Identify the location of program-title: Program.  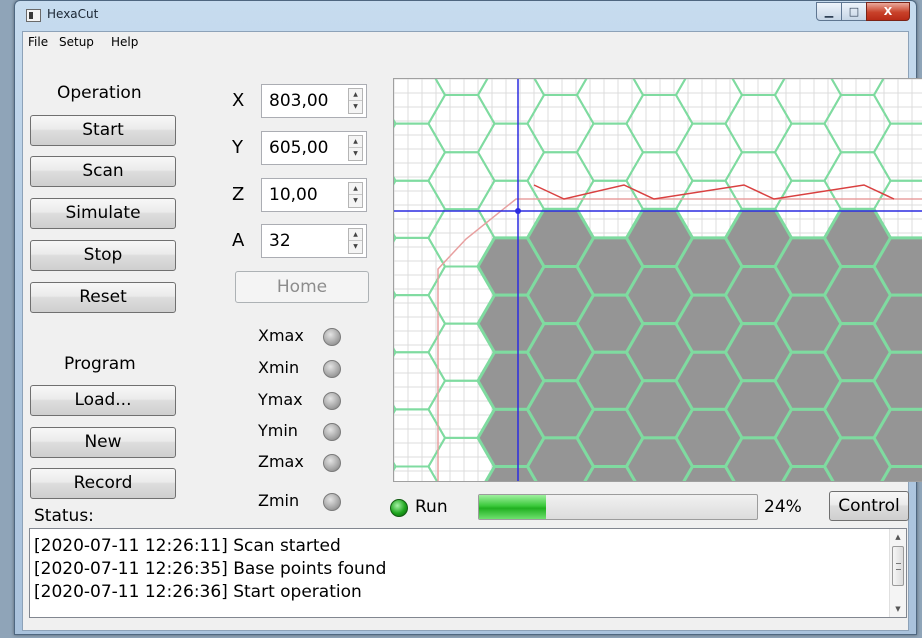
(100, 364).